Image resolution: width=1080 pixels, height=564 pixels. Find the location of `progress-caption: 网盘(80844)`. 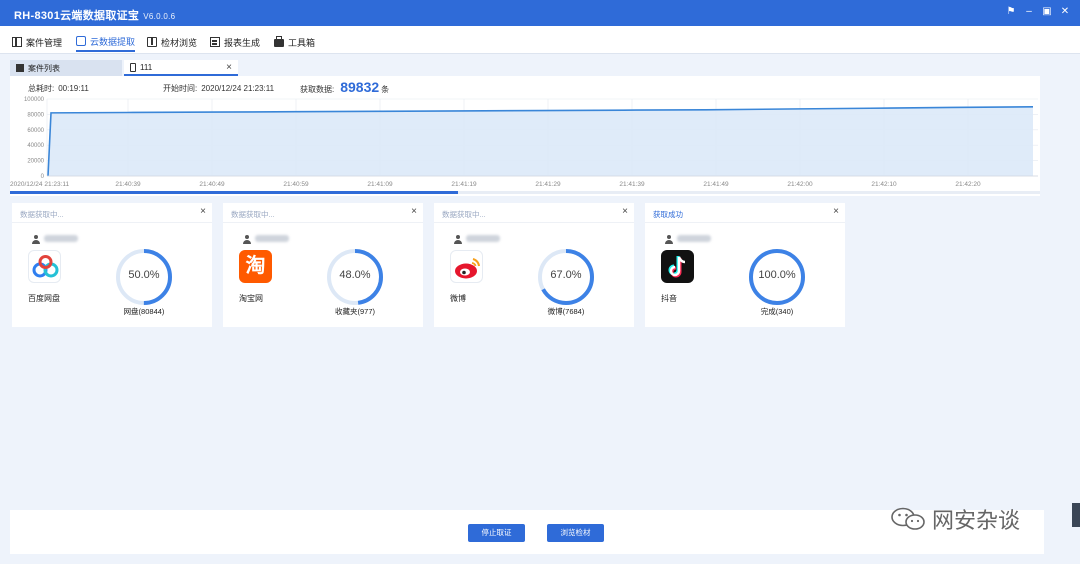

progress-caption: 网盘(80844) is located at coordinates (144, 311).